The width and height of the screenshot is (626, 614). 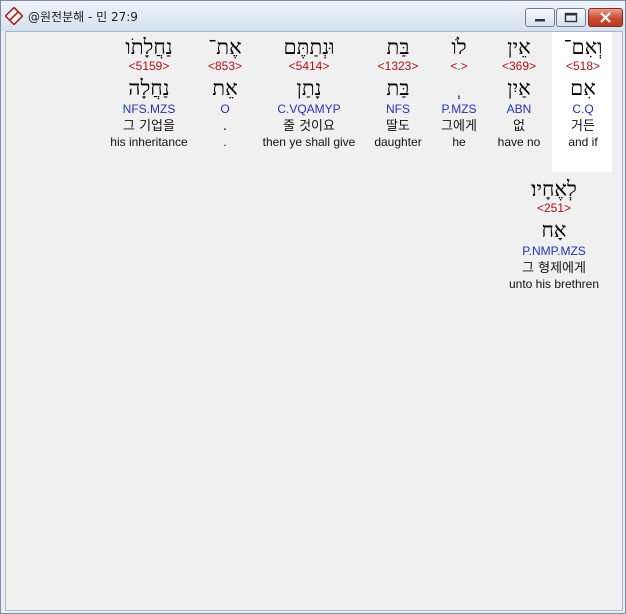 I want to click on hebrew-word: בַּת, so click(x=398, y=47).